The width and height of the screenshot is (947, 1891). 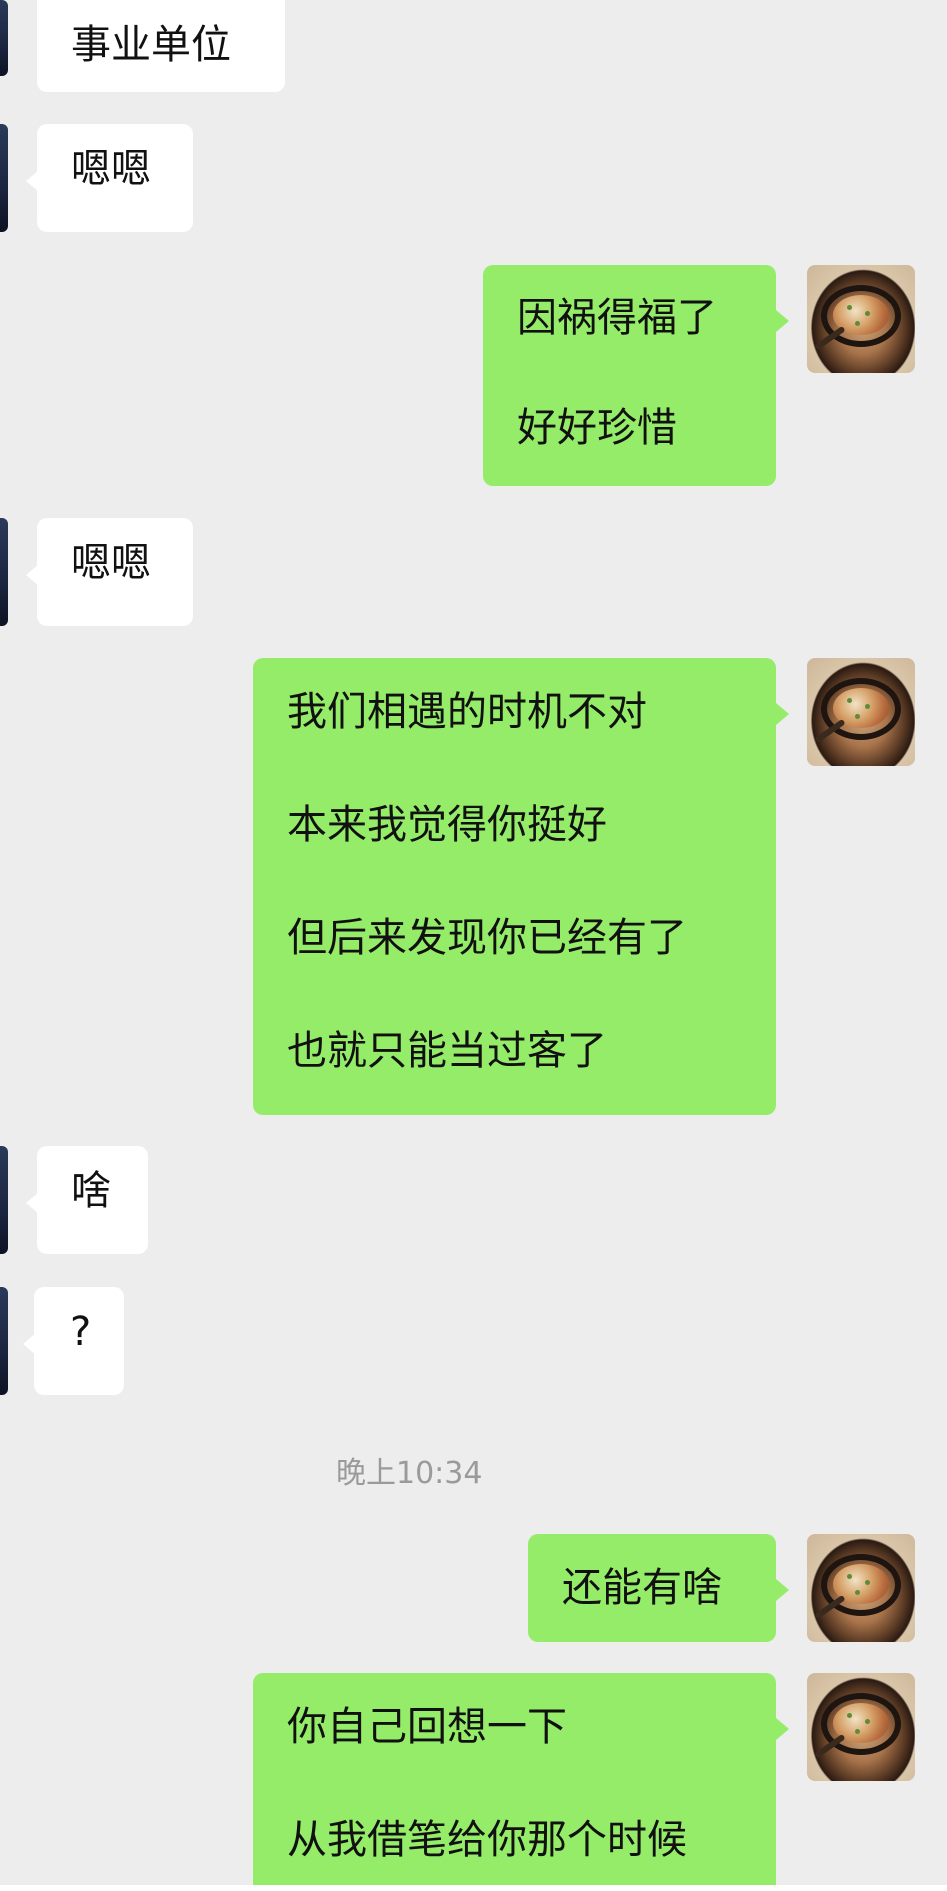 I want to click on outgoing-message-bubble: 我们相遇的时机不对 本来我觉得你挺好 但后来发现你已经有了 也就只能当过客了, so click(x=514, y=886).